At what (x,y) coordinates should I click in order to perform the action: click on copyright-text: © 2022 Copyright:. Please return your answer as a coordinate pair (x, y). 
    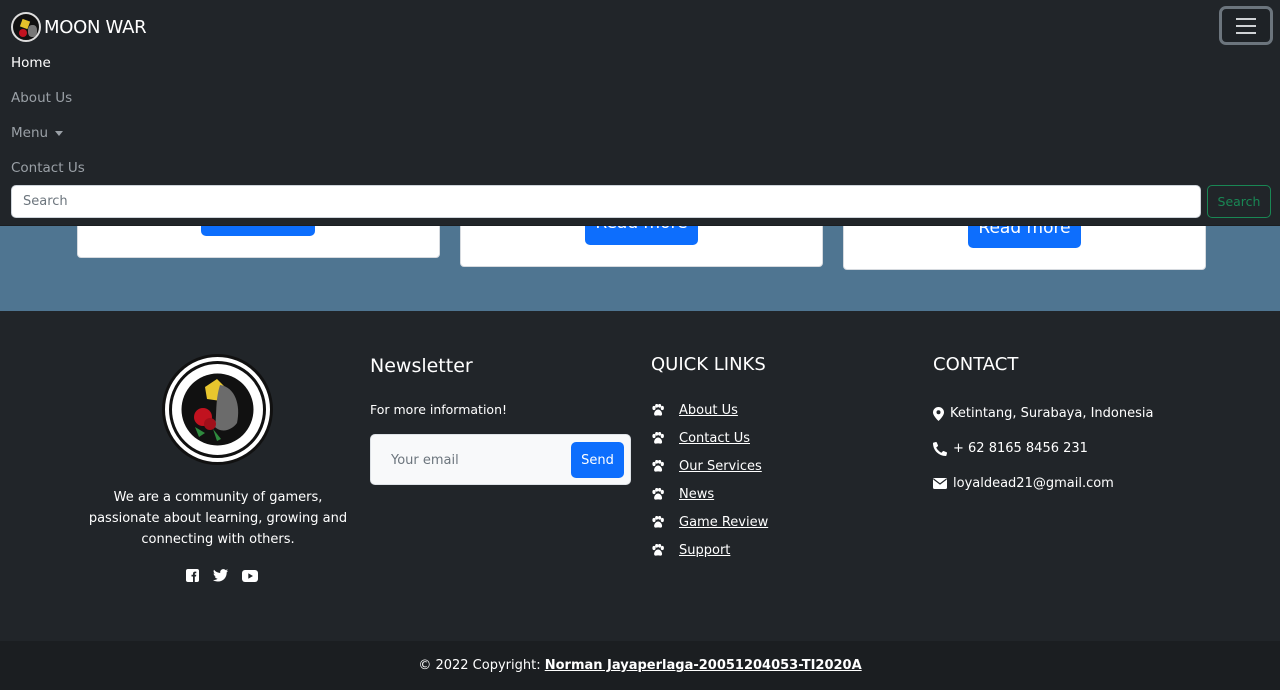
    Looking at the image, I should click on (481, 665).